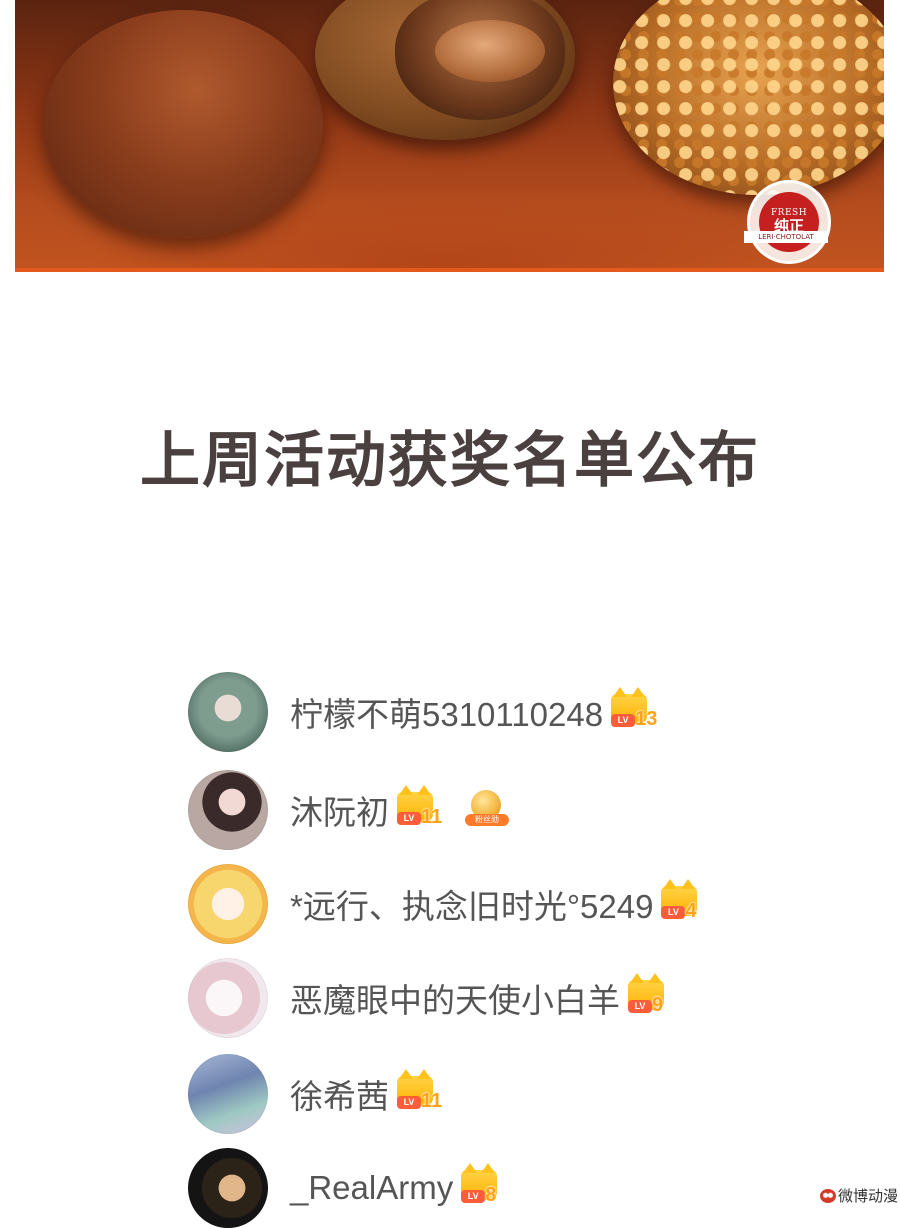  What do you see at coordinates (446, 712) in the screenshot?
I see `winner-name: 柠檬不萌5310110248` at bounding box center [446, 712].